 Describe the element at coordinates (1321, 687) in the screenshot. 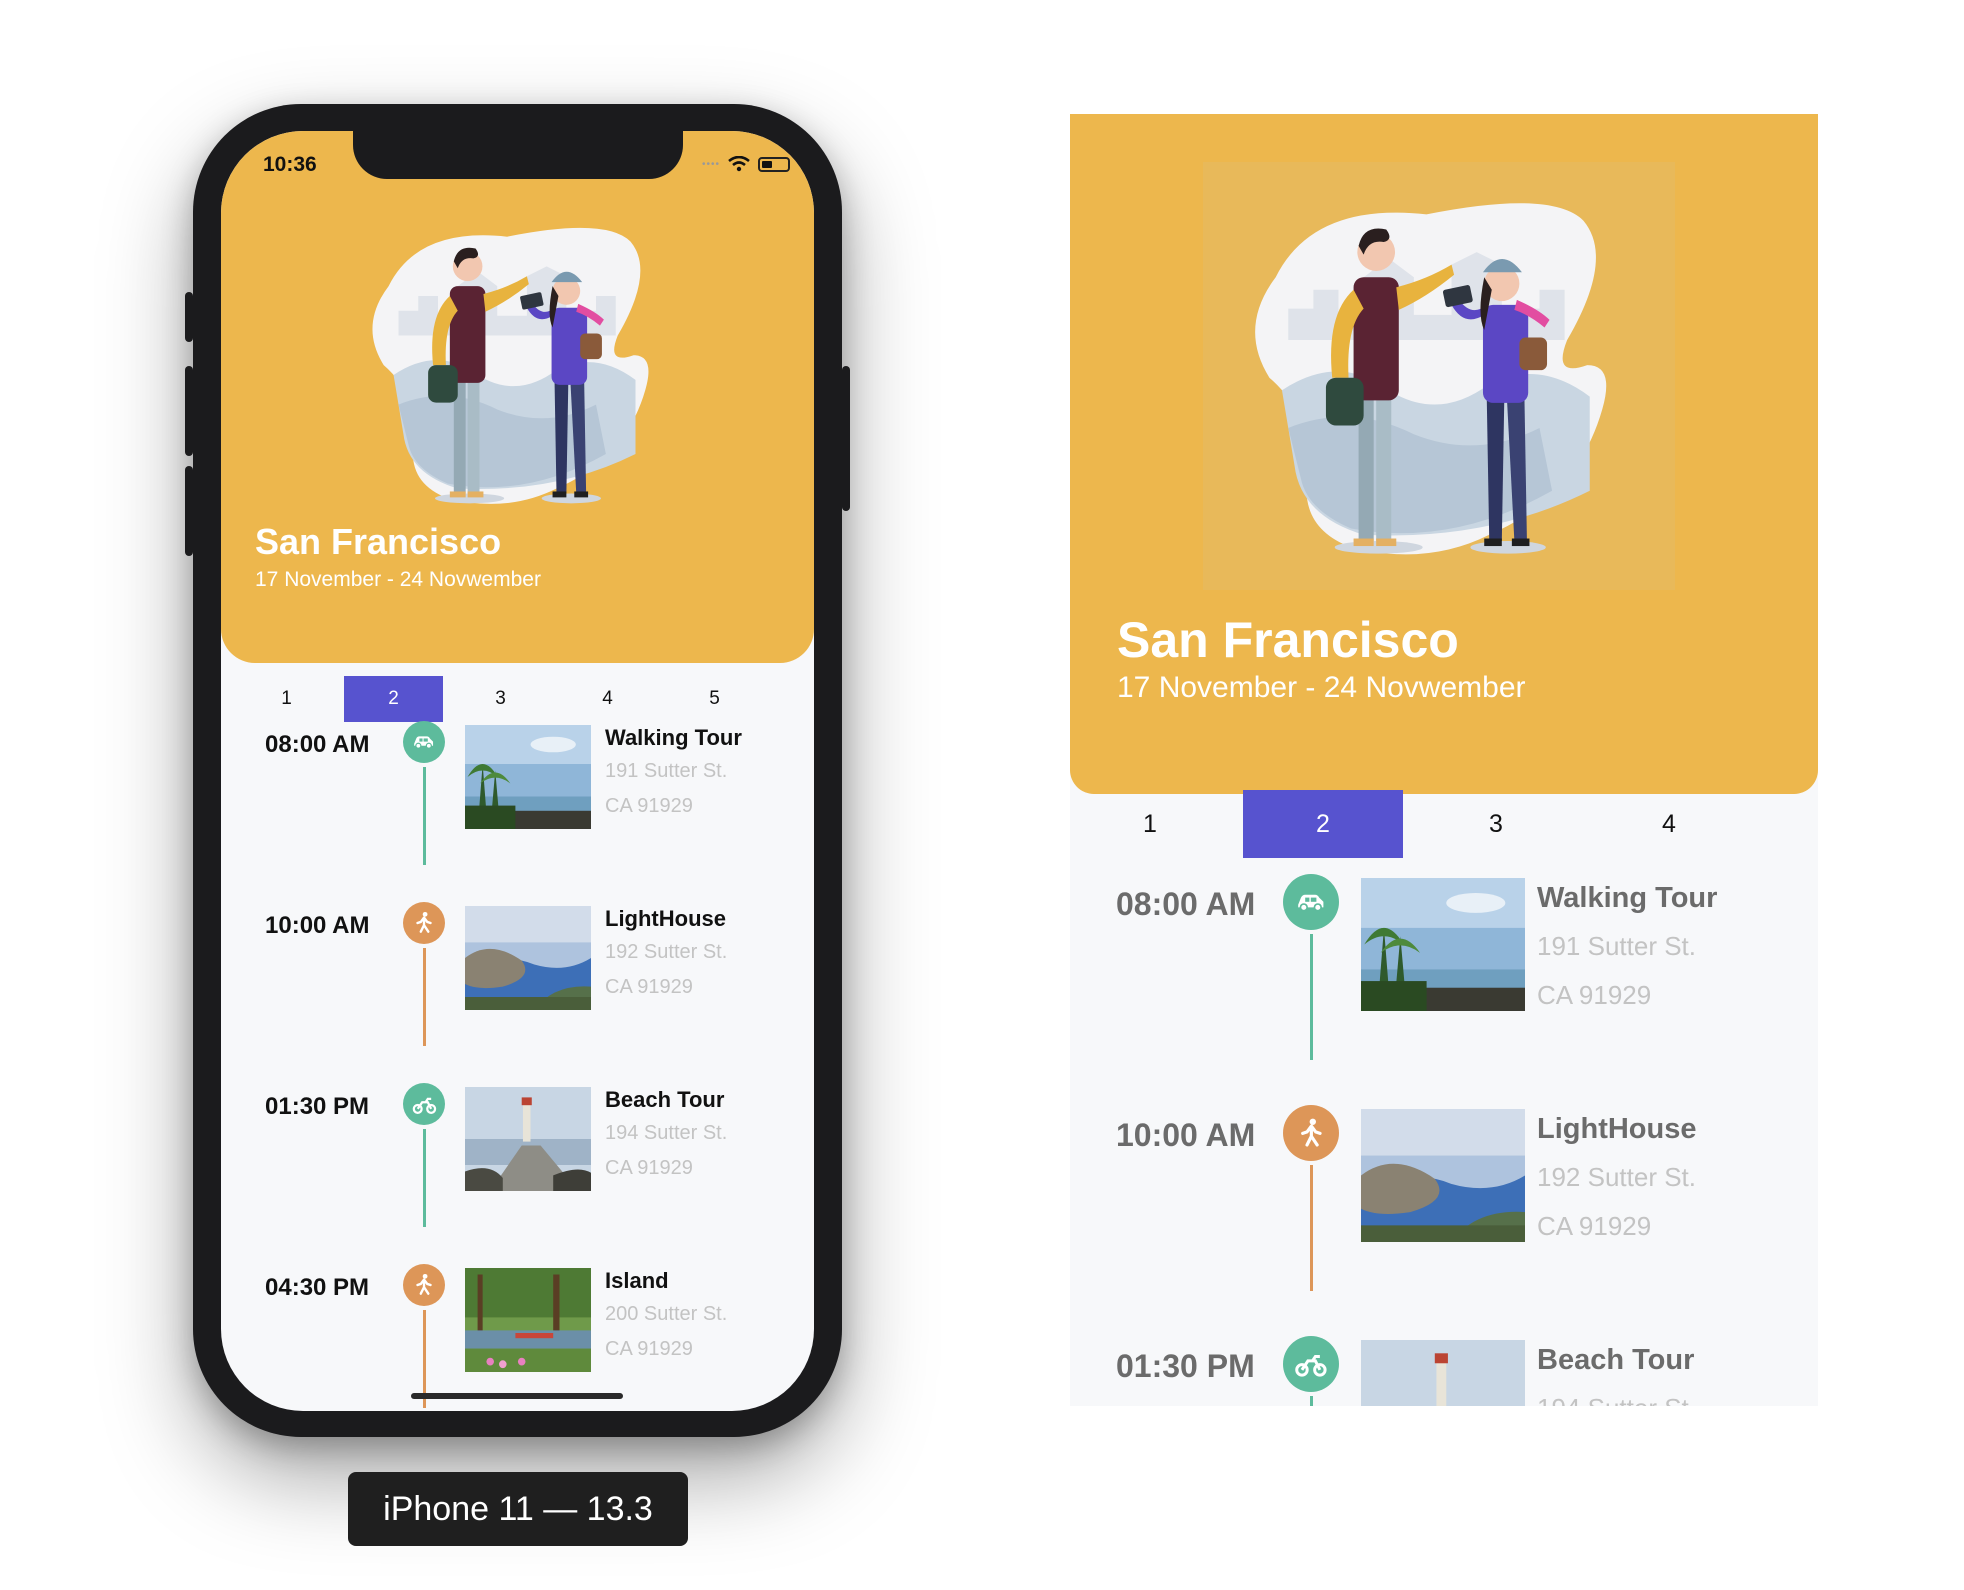

I see `trip-dates-preview: 17 November - 24 Novwember` at that location.